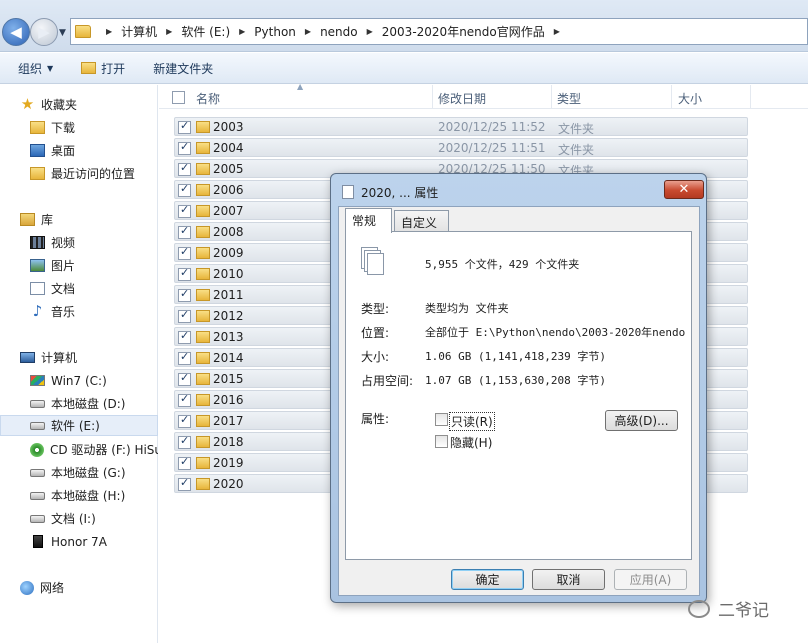 The height and width of the screenshot is (643, 808). Describe the element at coordinates (139, 31) in the screenshot. I see `crumb-computer: 计算机` at that location.